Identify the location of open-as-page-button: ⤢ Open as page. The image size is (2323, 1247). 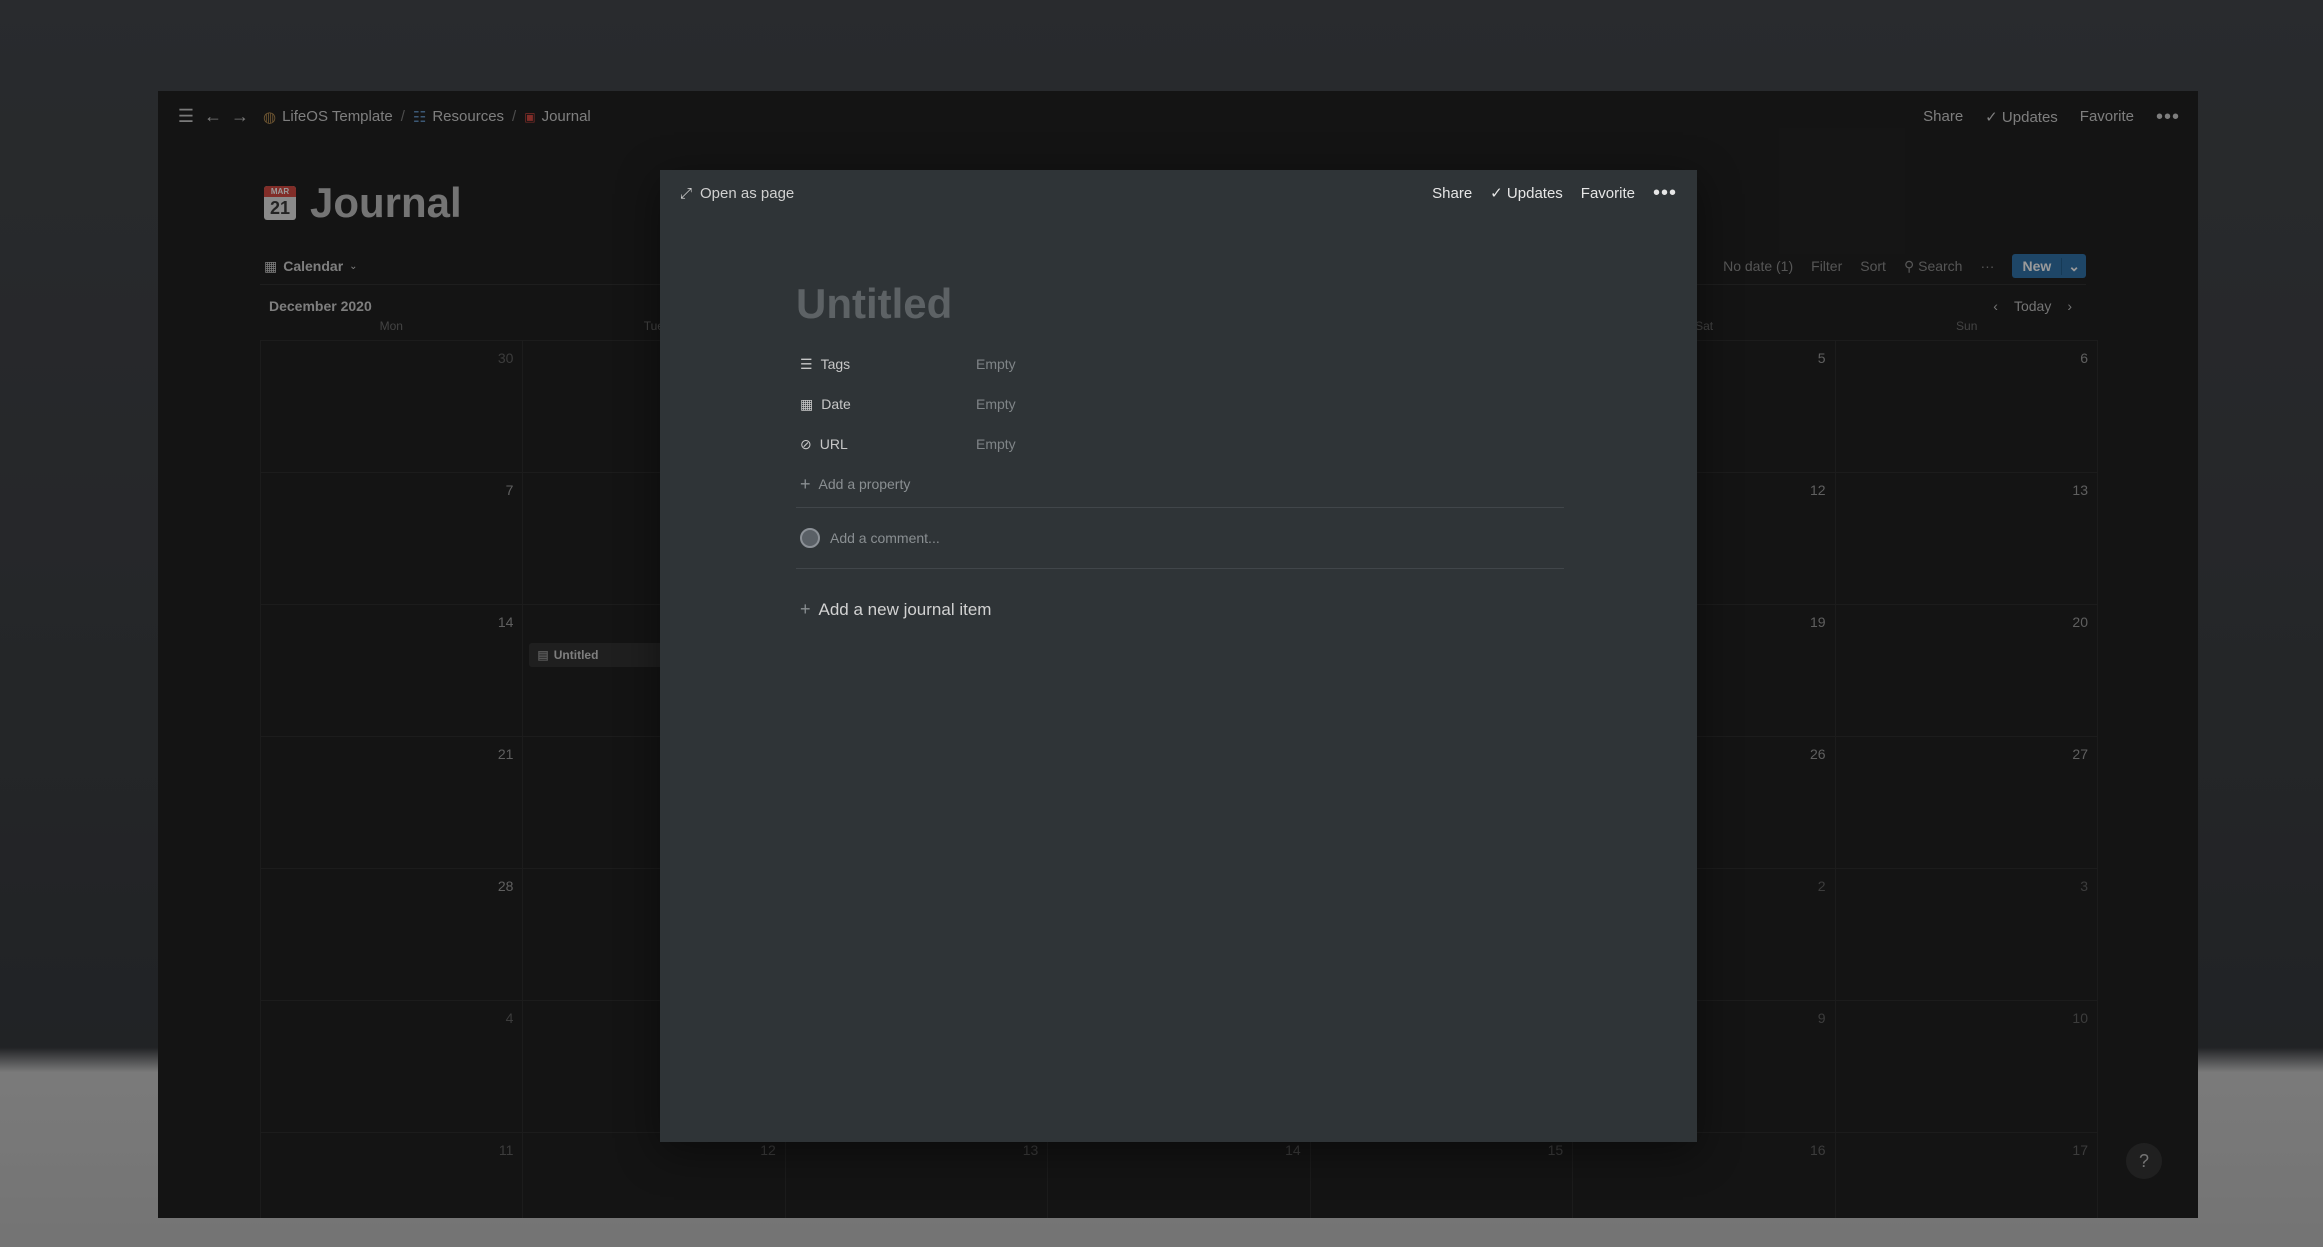
(737, 193).